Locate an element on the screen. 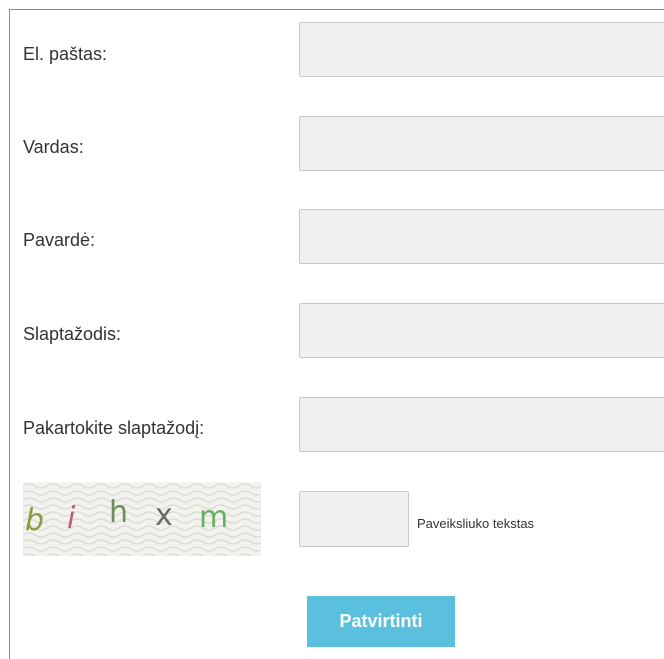 The image size is (664, 659). captcha-hint: Paveiksliuko tekstas is located at coordinates (476, 523).